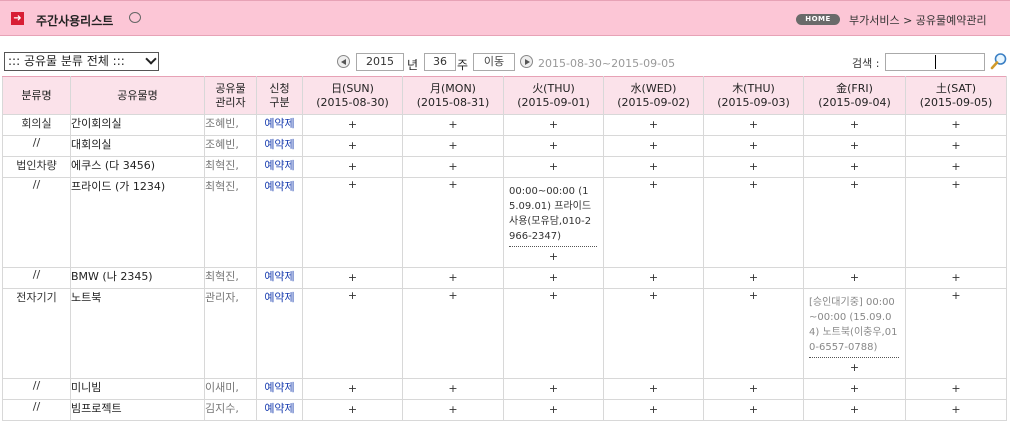 This screenshot has width=1010, height=424. Describe the element at coordinates (413, 65) in the screenshot. I see `year-unit-label: 년` at that location.